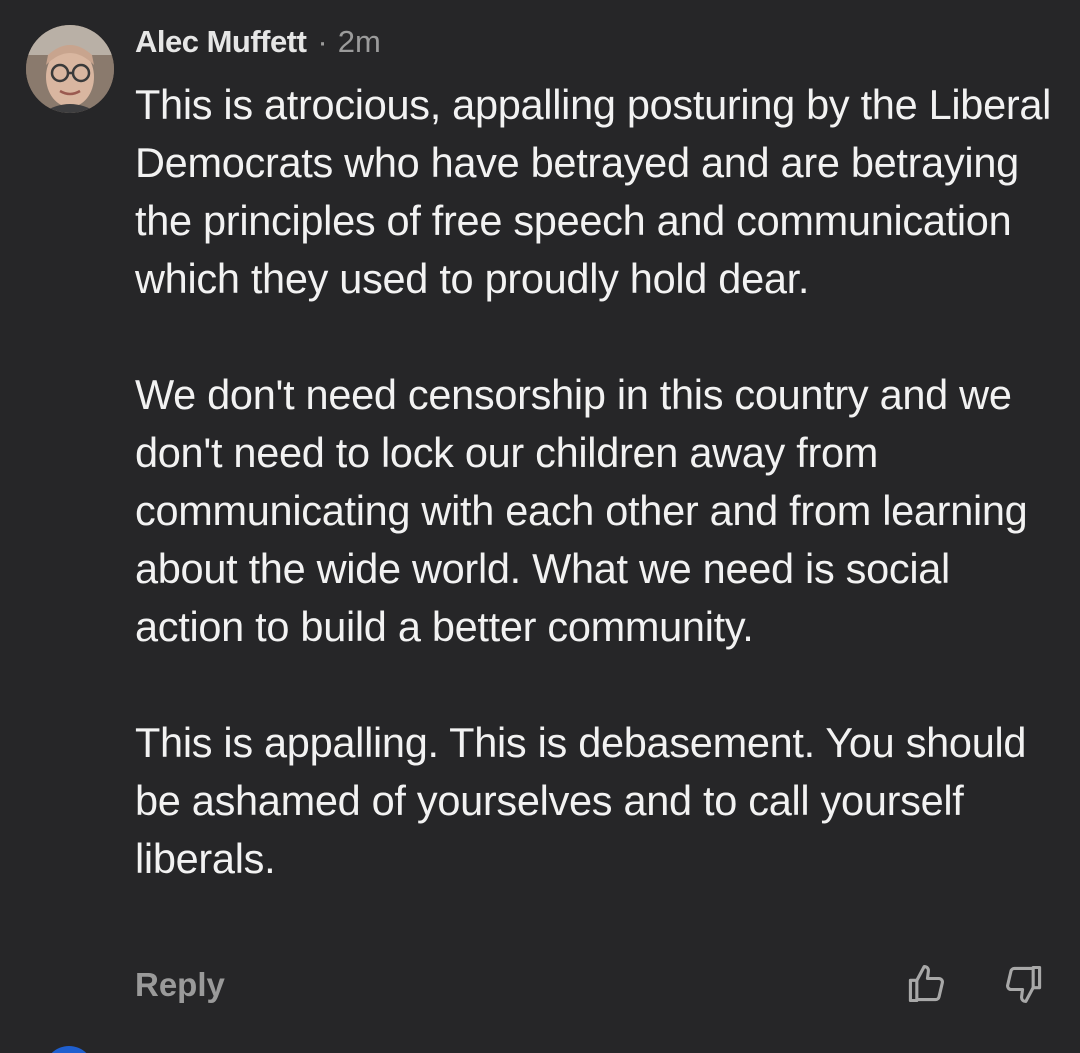 This screenshot has width=1080, height=1053. I want to click on comment-header: Alec Muffett · 2m, so click(258, 42).